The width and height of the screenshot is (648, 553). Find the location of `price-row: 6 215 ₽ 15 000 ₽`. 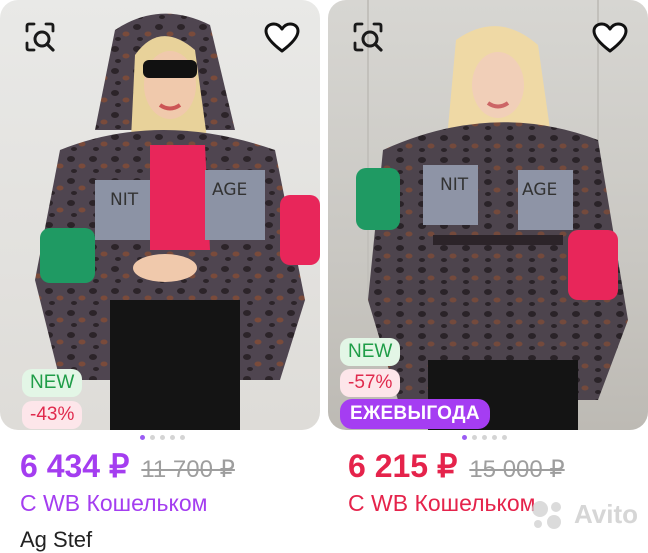

price-row: 6 215 ₽ 15 000 ₽ is located at coordinates (456, 466).